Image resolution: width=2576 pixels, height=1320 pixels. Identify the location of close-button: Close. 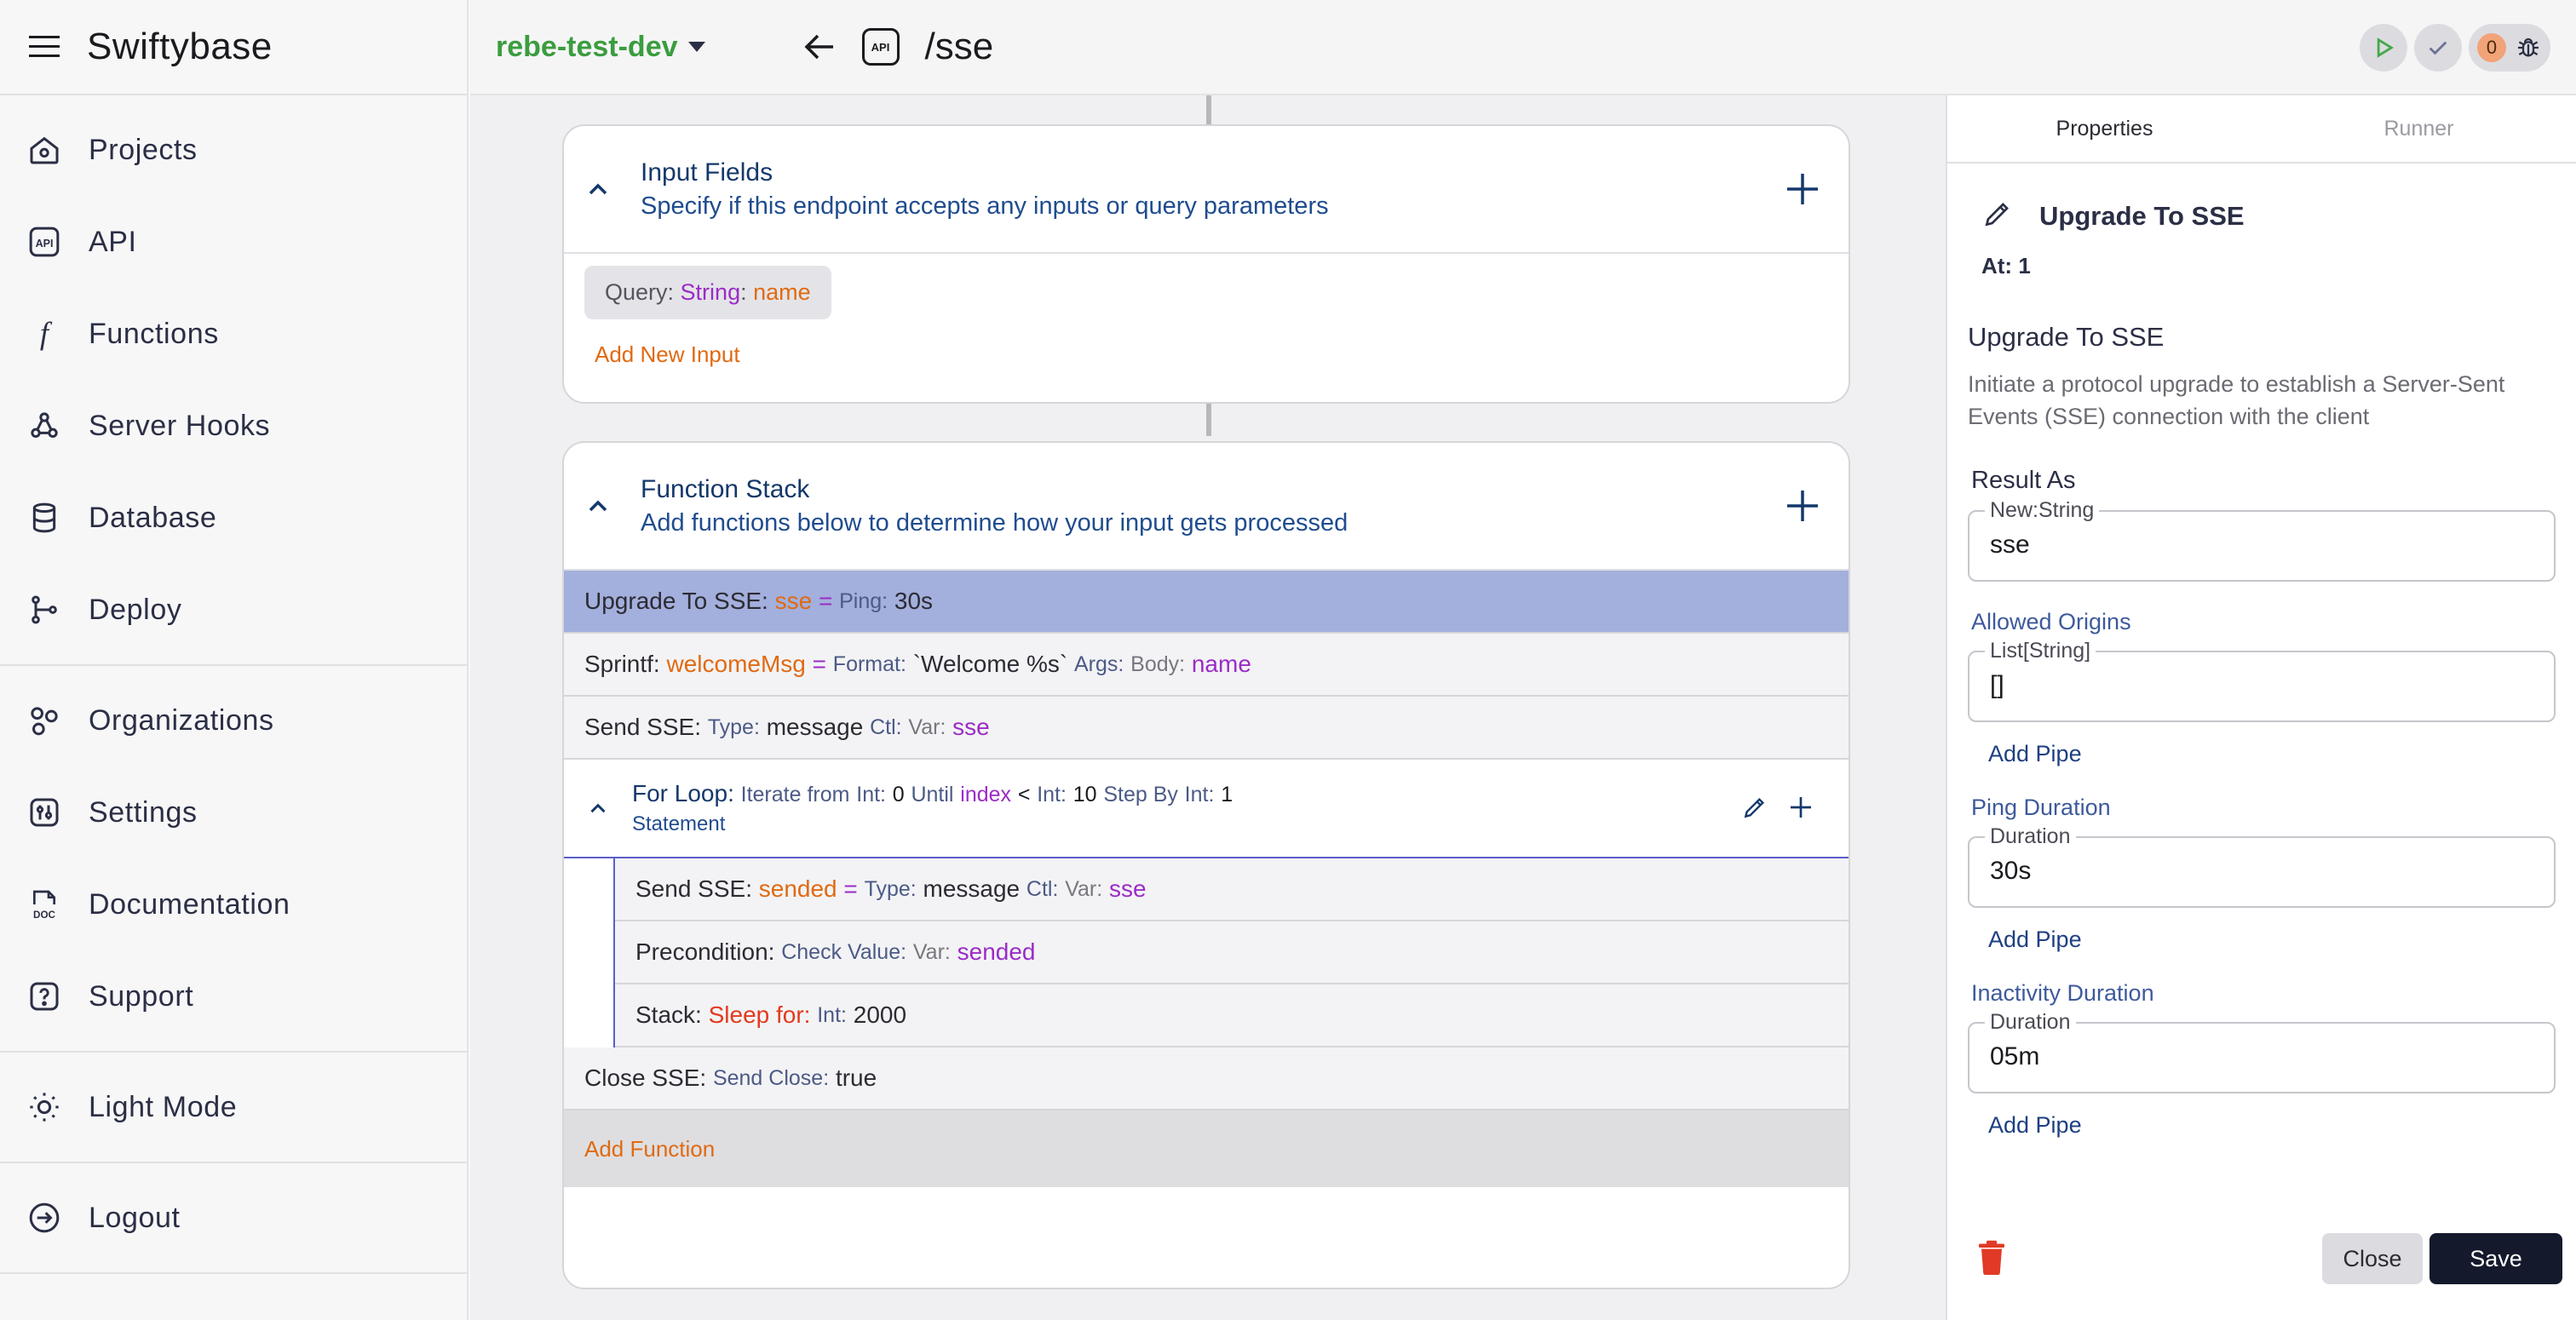
(2372, 1258).